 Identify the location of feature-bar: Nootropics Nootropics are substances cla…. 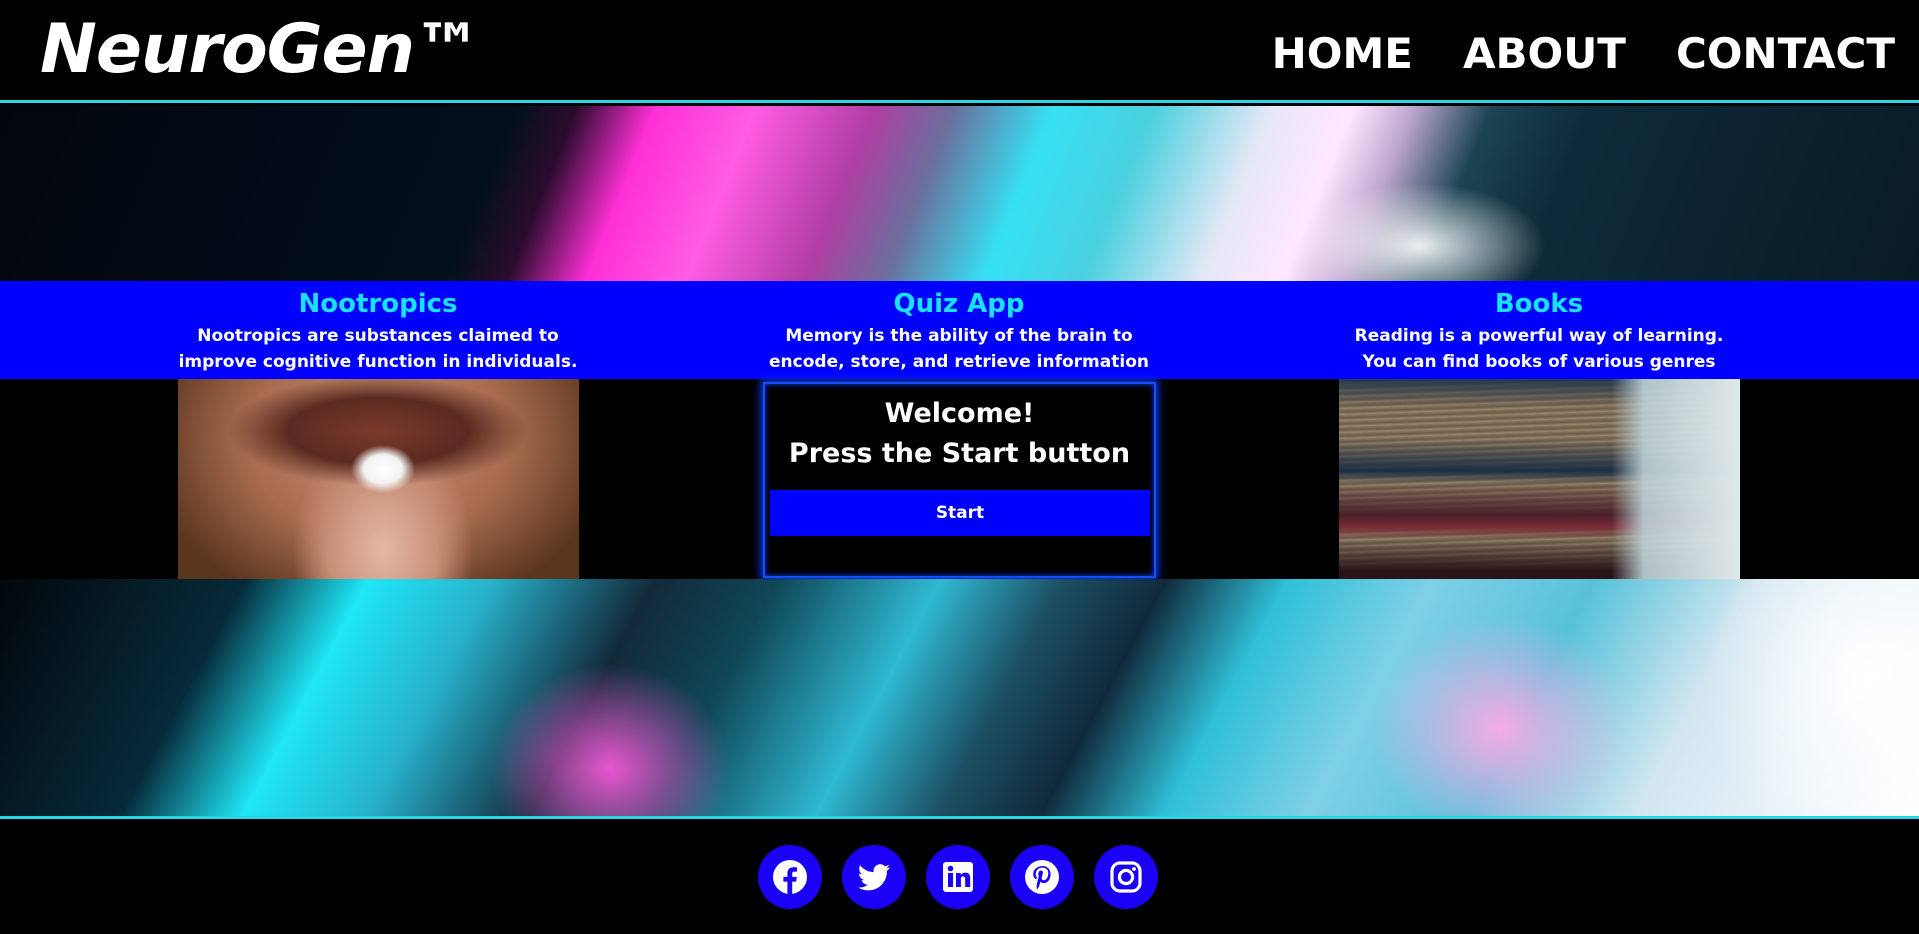
(959, 339).